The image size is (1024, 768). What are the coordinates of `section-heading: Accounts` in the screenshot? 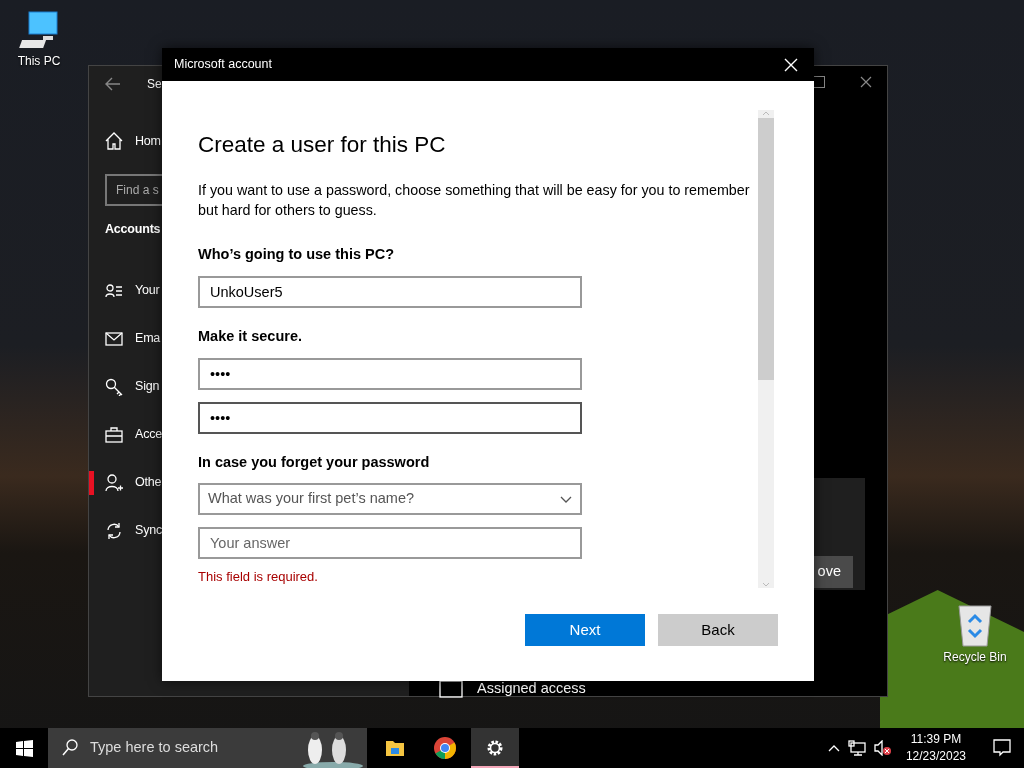 It's located at (133, 229).